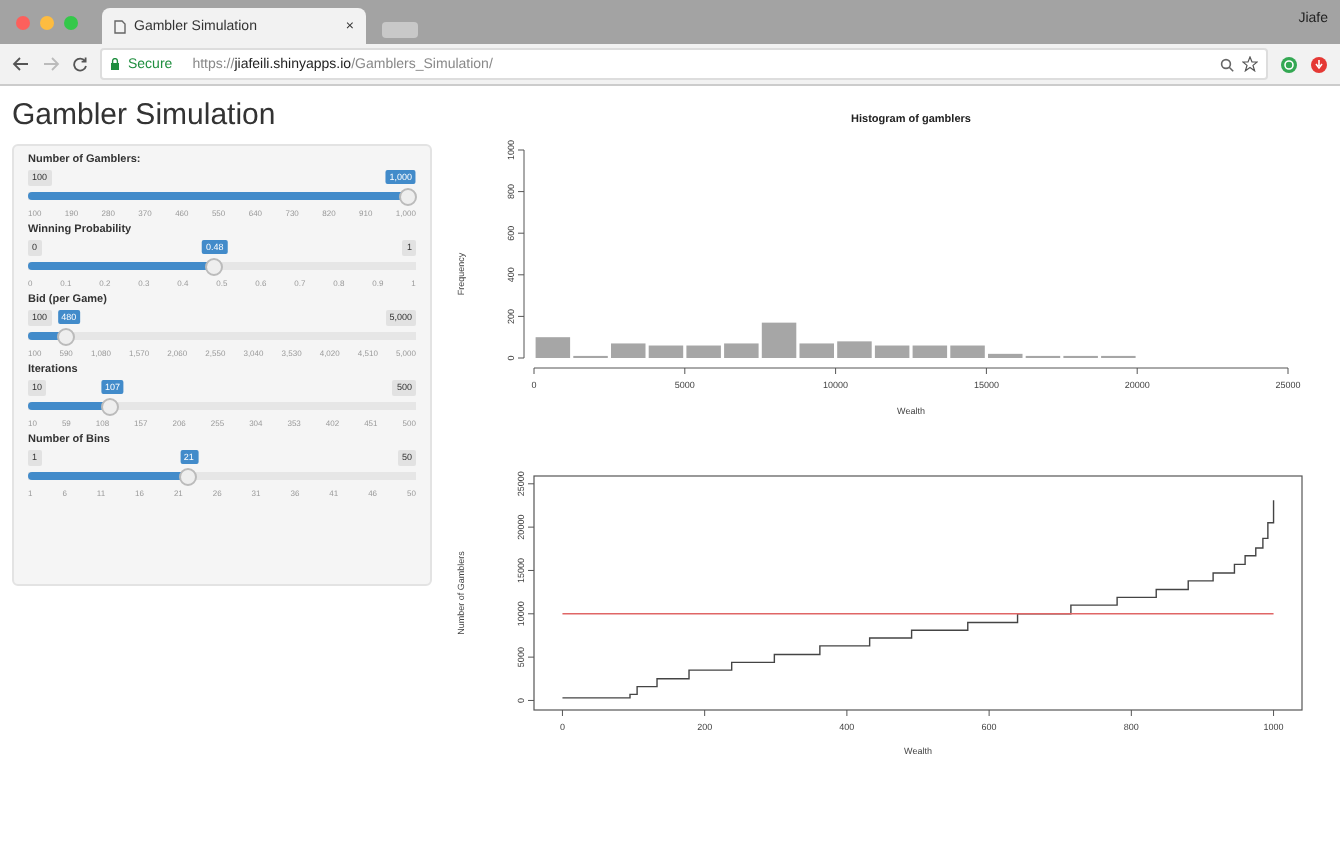 Image resolution: width=1340 pixels, height=848 pixels. I want to click on page-title: Gambler Simulation, so click(144, 115).